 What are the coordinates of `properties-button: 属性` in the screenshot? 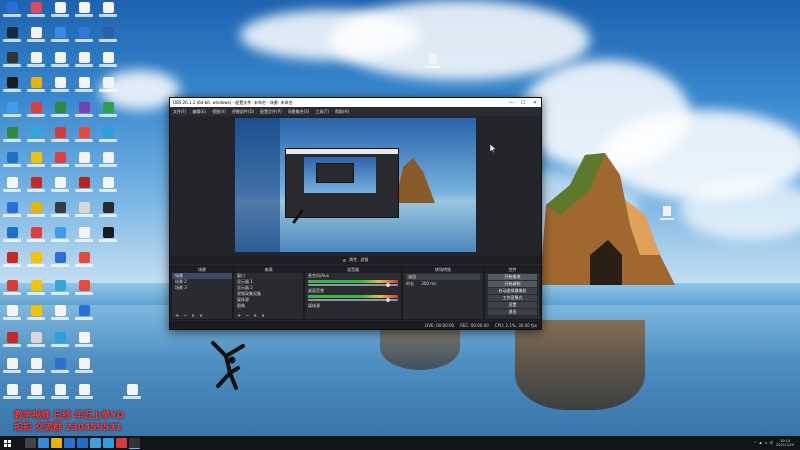 It's located at (353, 260).